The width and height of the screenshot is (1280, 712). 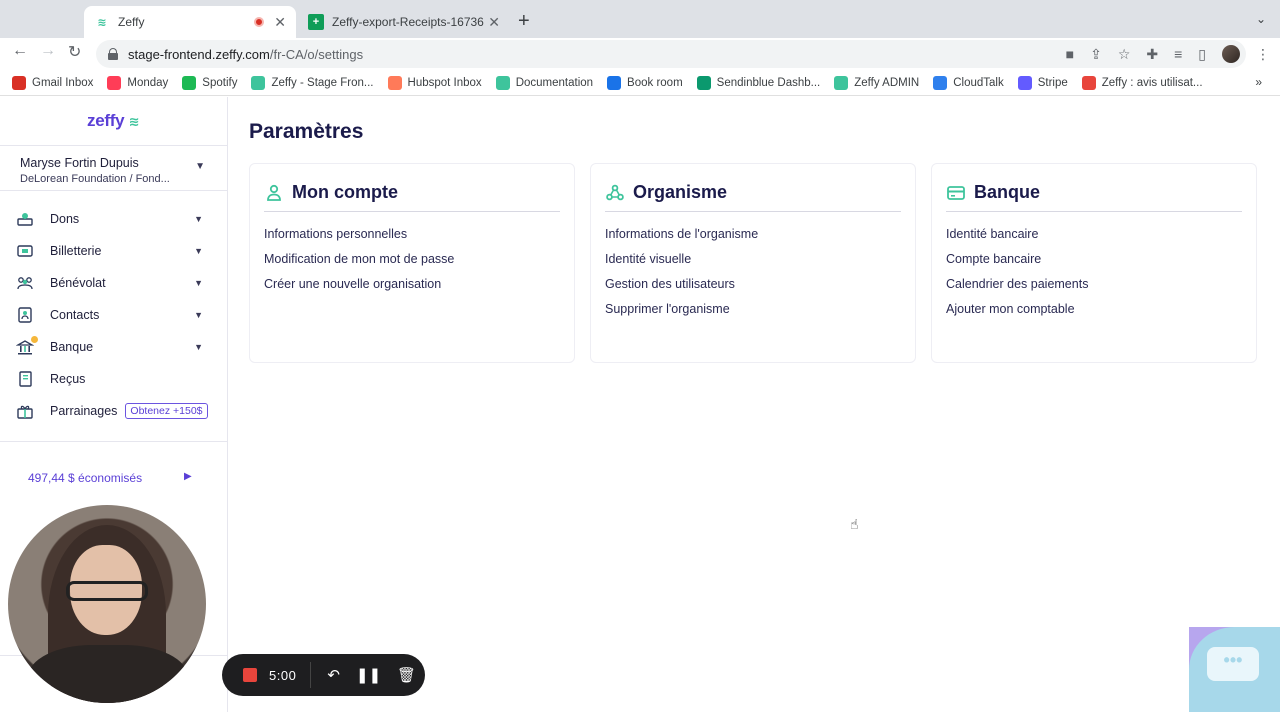 I want to click on sidebar-item-label: Contacts, so click(x=75, y=315).